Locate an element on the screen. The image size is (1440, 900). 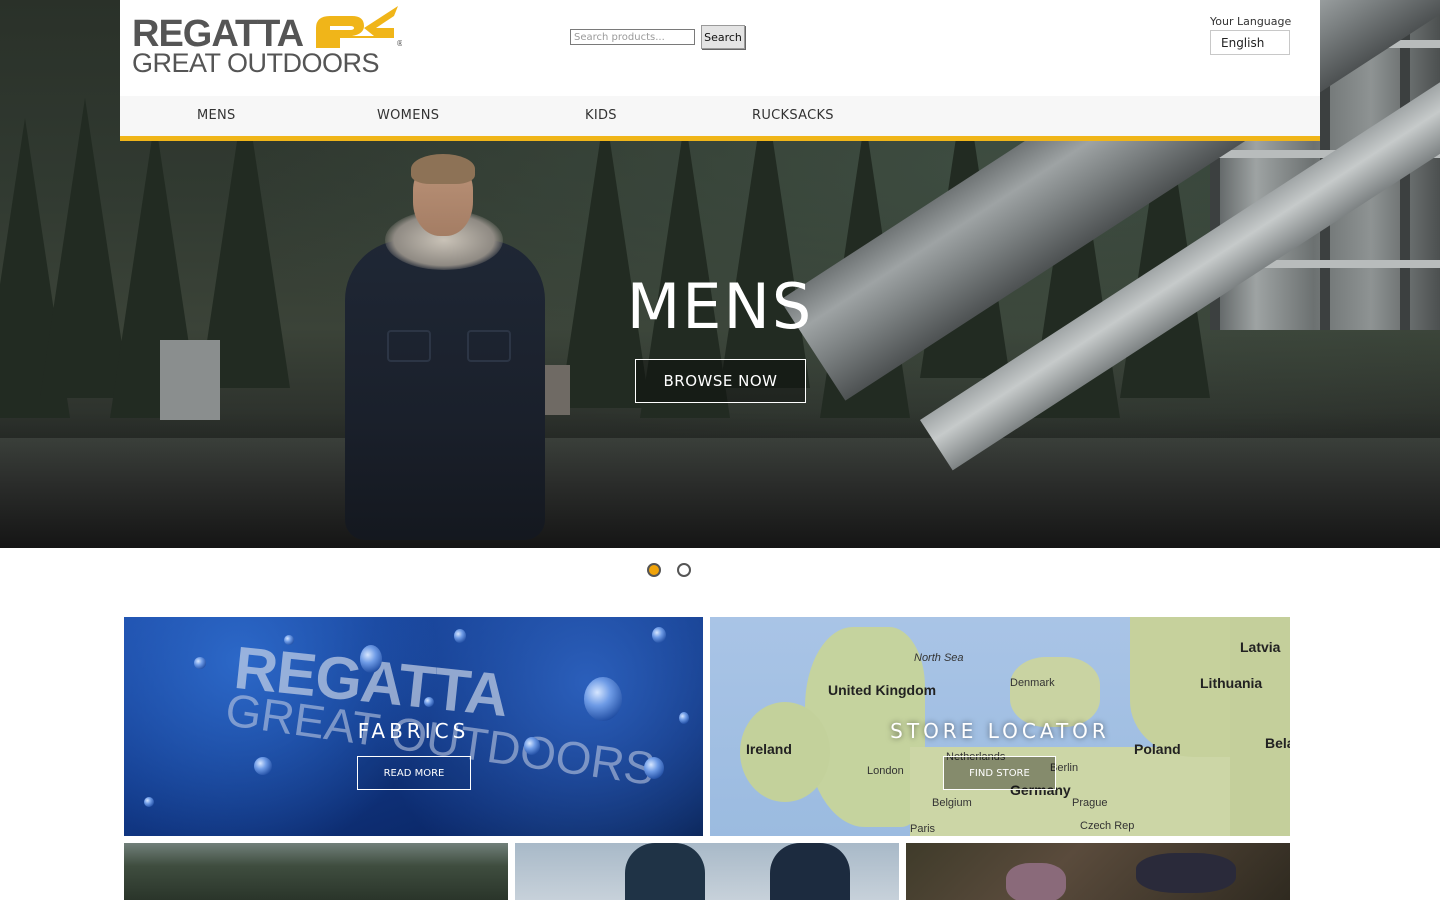
language-select: English is located at coordinates (1250, 42).